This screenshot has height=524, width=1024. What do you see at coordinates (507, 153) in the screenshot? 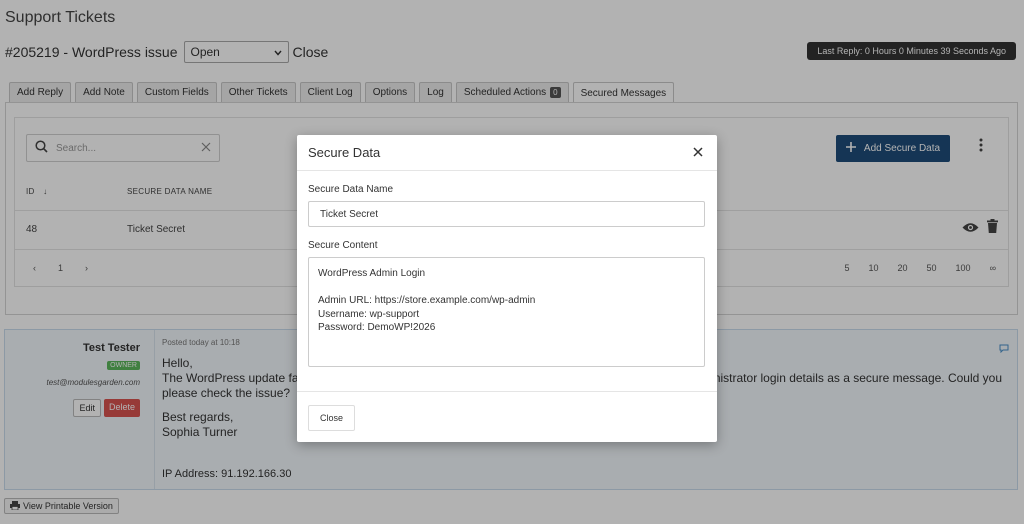
I see `modal-header: Secure Data` at bounding box center [507, 153].